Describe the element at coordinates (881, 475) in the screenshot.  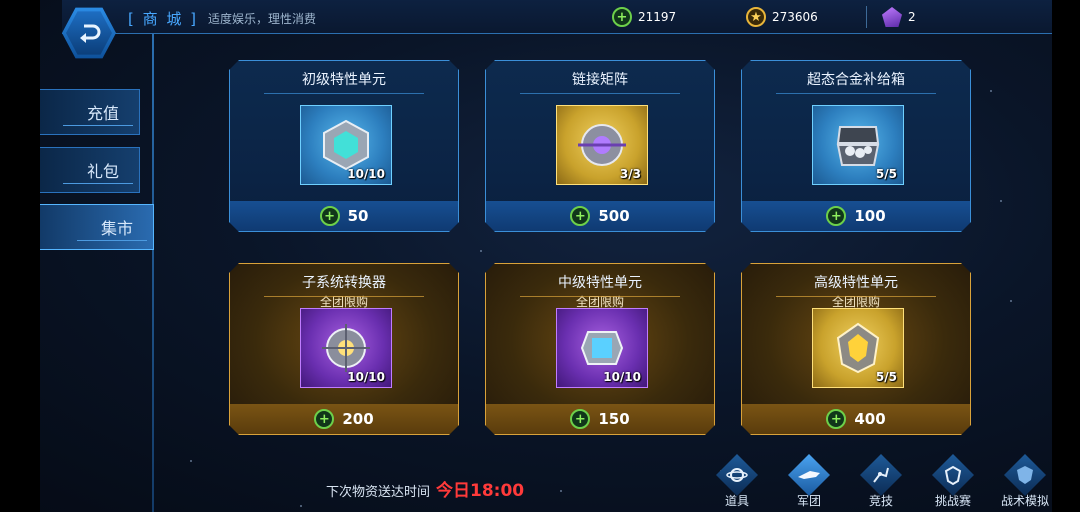
I see `robot-arm-icon` at that location.